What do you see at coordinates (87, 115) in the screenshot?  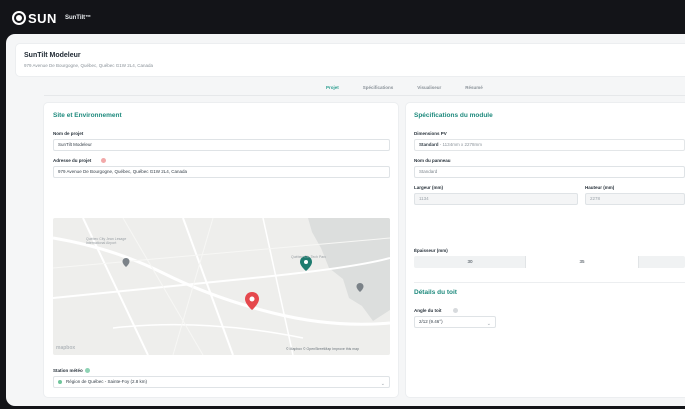 I see `site-section-title: Site et Environnement` at bounding box center [87, 115].